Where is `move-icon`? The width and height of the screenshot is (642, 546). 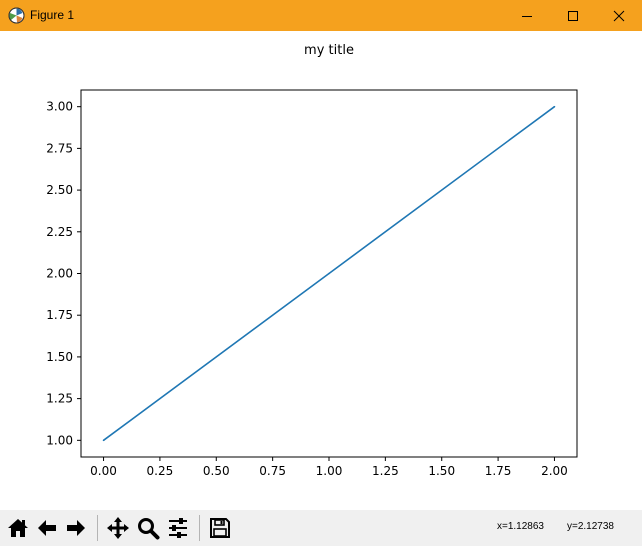
move-icon is located at coordinates (118, 528).